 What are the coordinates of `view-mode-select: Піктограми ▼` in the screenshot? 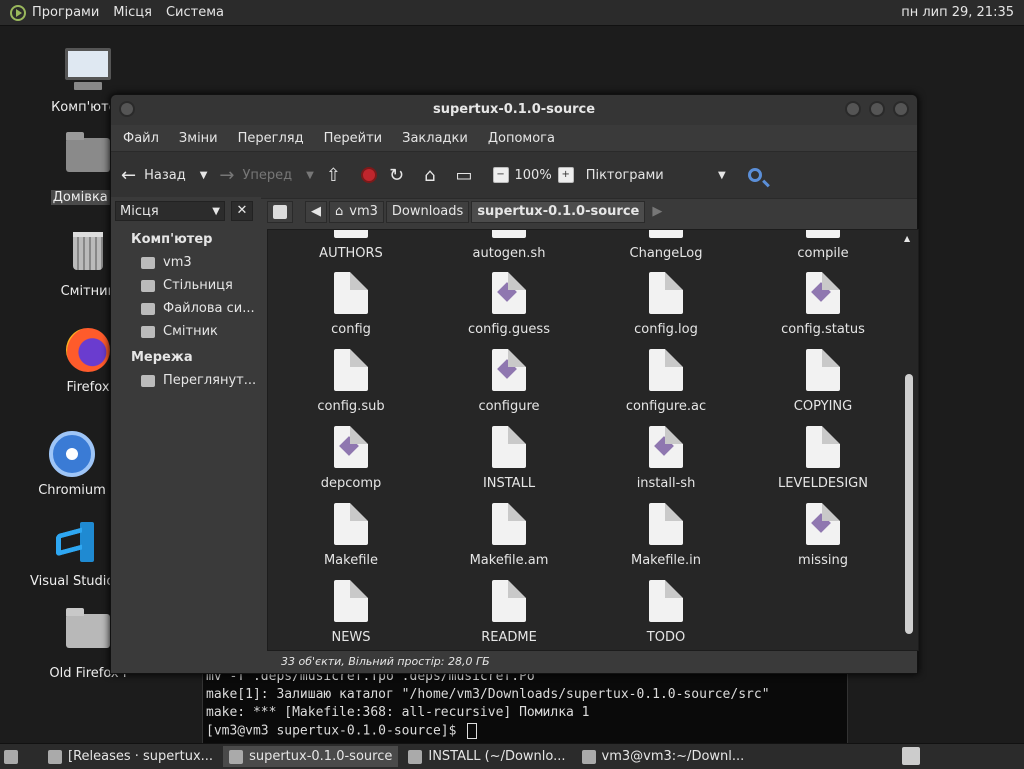 It's located at (656, 175).